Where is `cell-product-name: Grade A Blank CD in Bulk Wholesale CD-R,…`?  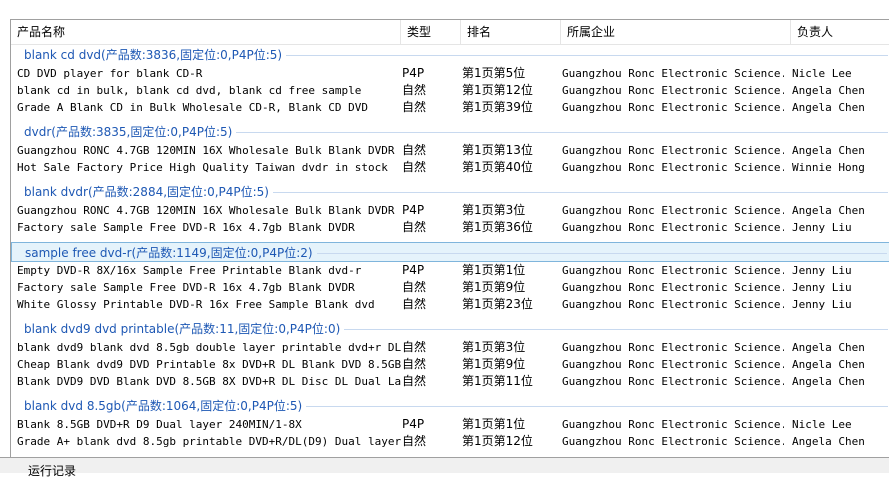
cell-product-name: Grade A Blank CD in Bulk Wholesale CD-R,… is located at coordinates (192, 107).